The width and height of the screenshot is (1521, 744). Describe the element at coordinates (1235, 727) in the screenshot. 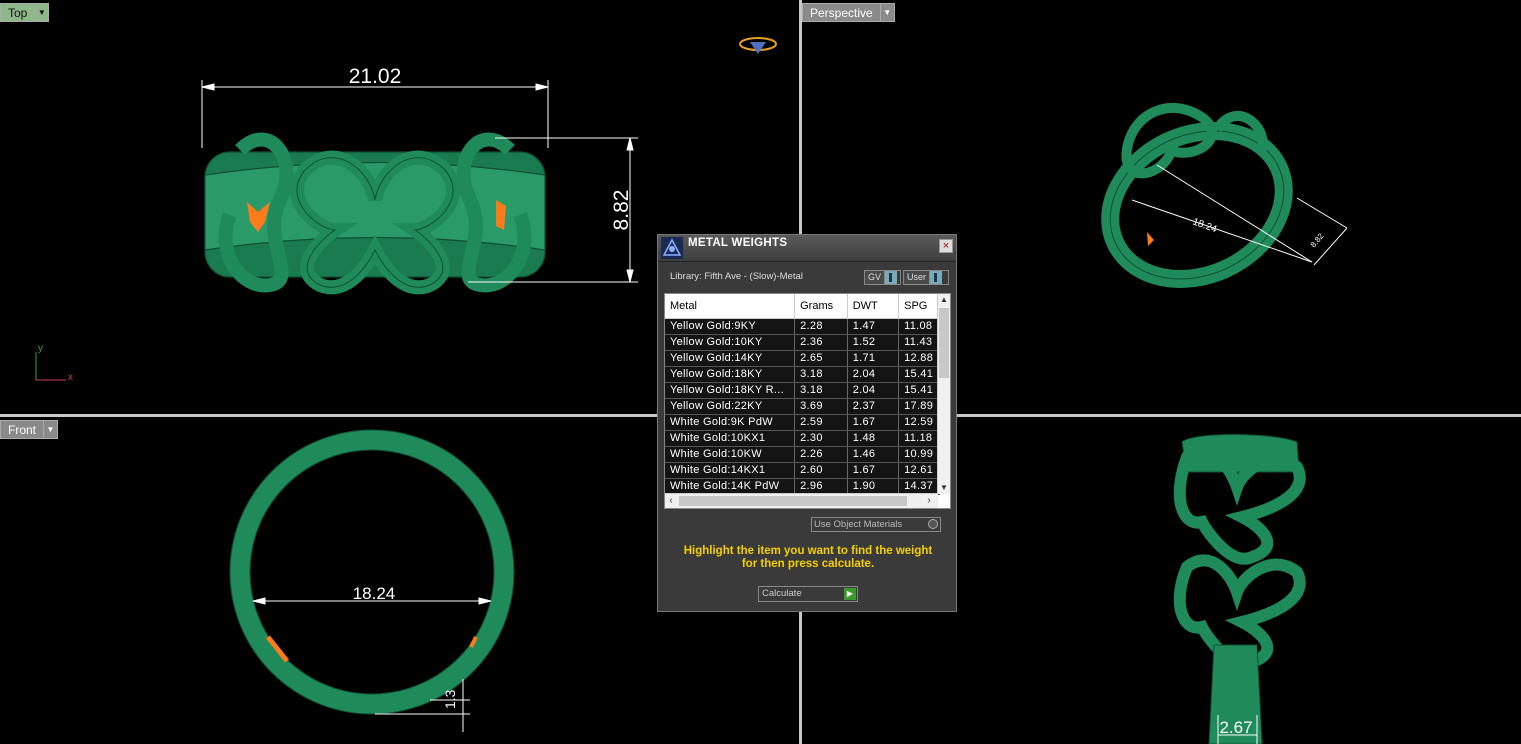

I see `right-dim-shank-width: 2.67` at that location.